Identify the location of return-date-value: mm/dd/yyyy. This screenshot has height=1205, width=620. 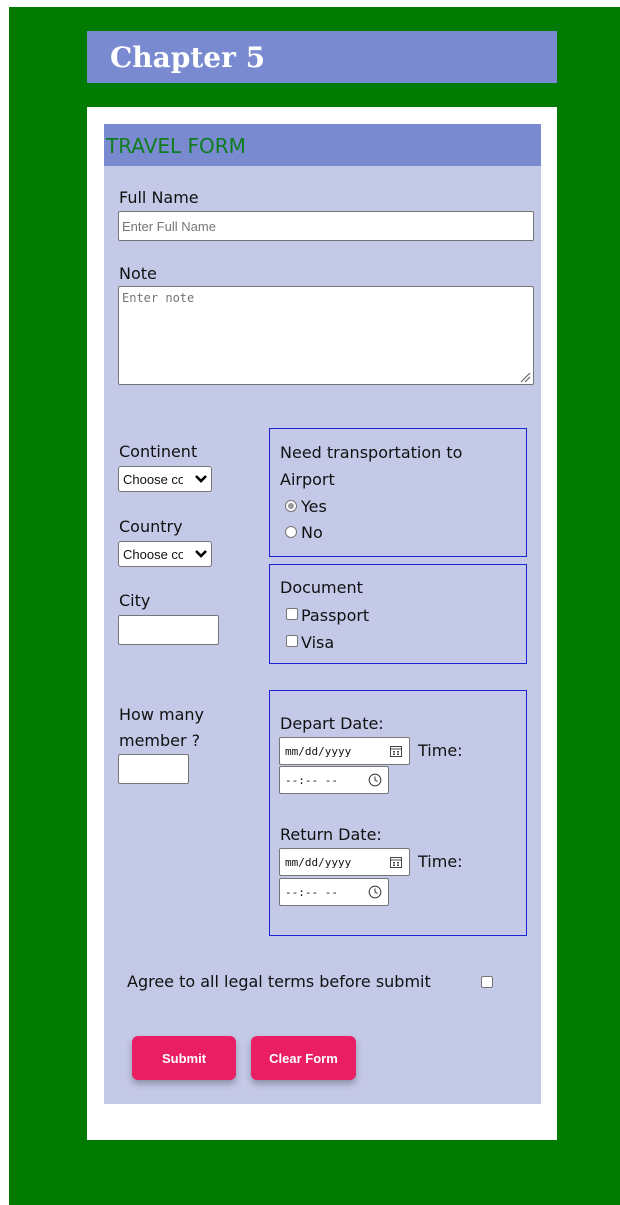
(318, 862).